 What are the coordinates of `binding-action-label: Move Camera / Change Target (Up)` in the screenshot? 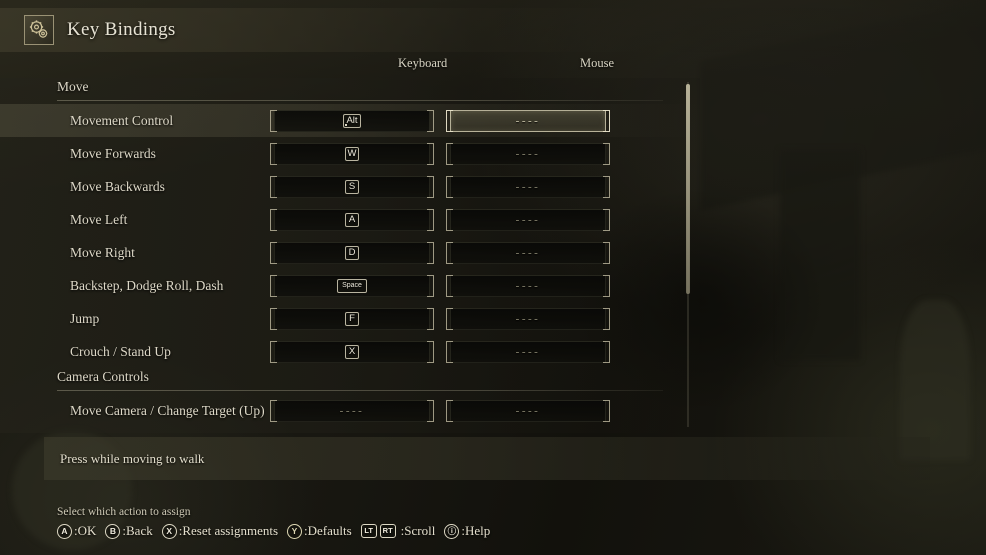 It's located at (167, 410).